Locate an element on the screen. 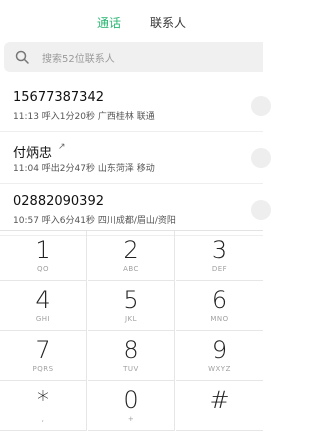  call-name: 付炳忠 ↗ is located at coordinates (39, 151).